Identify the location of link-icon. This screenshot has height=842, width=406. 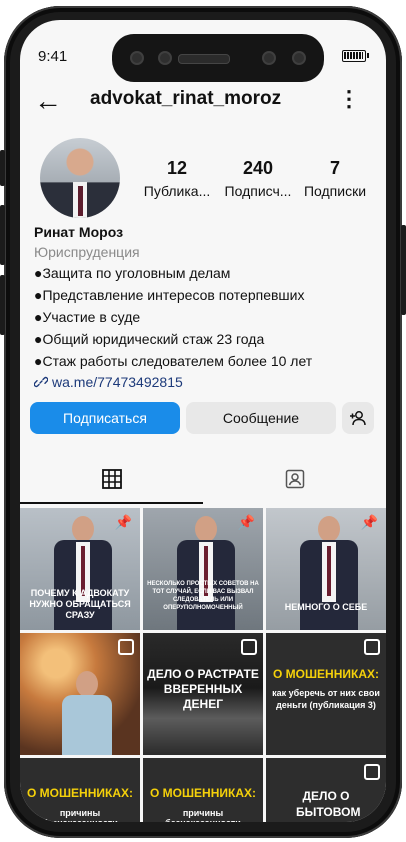
(41, 382).